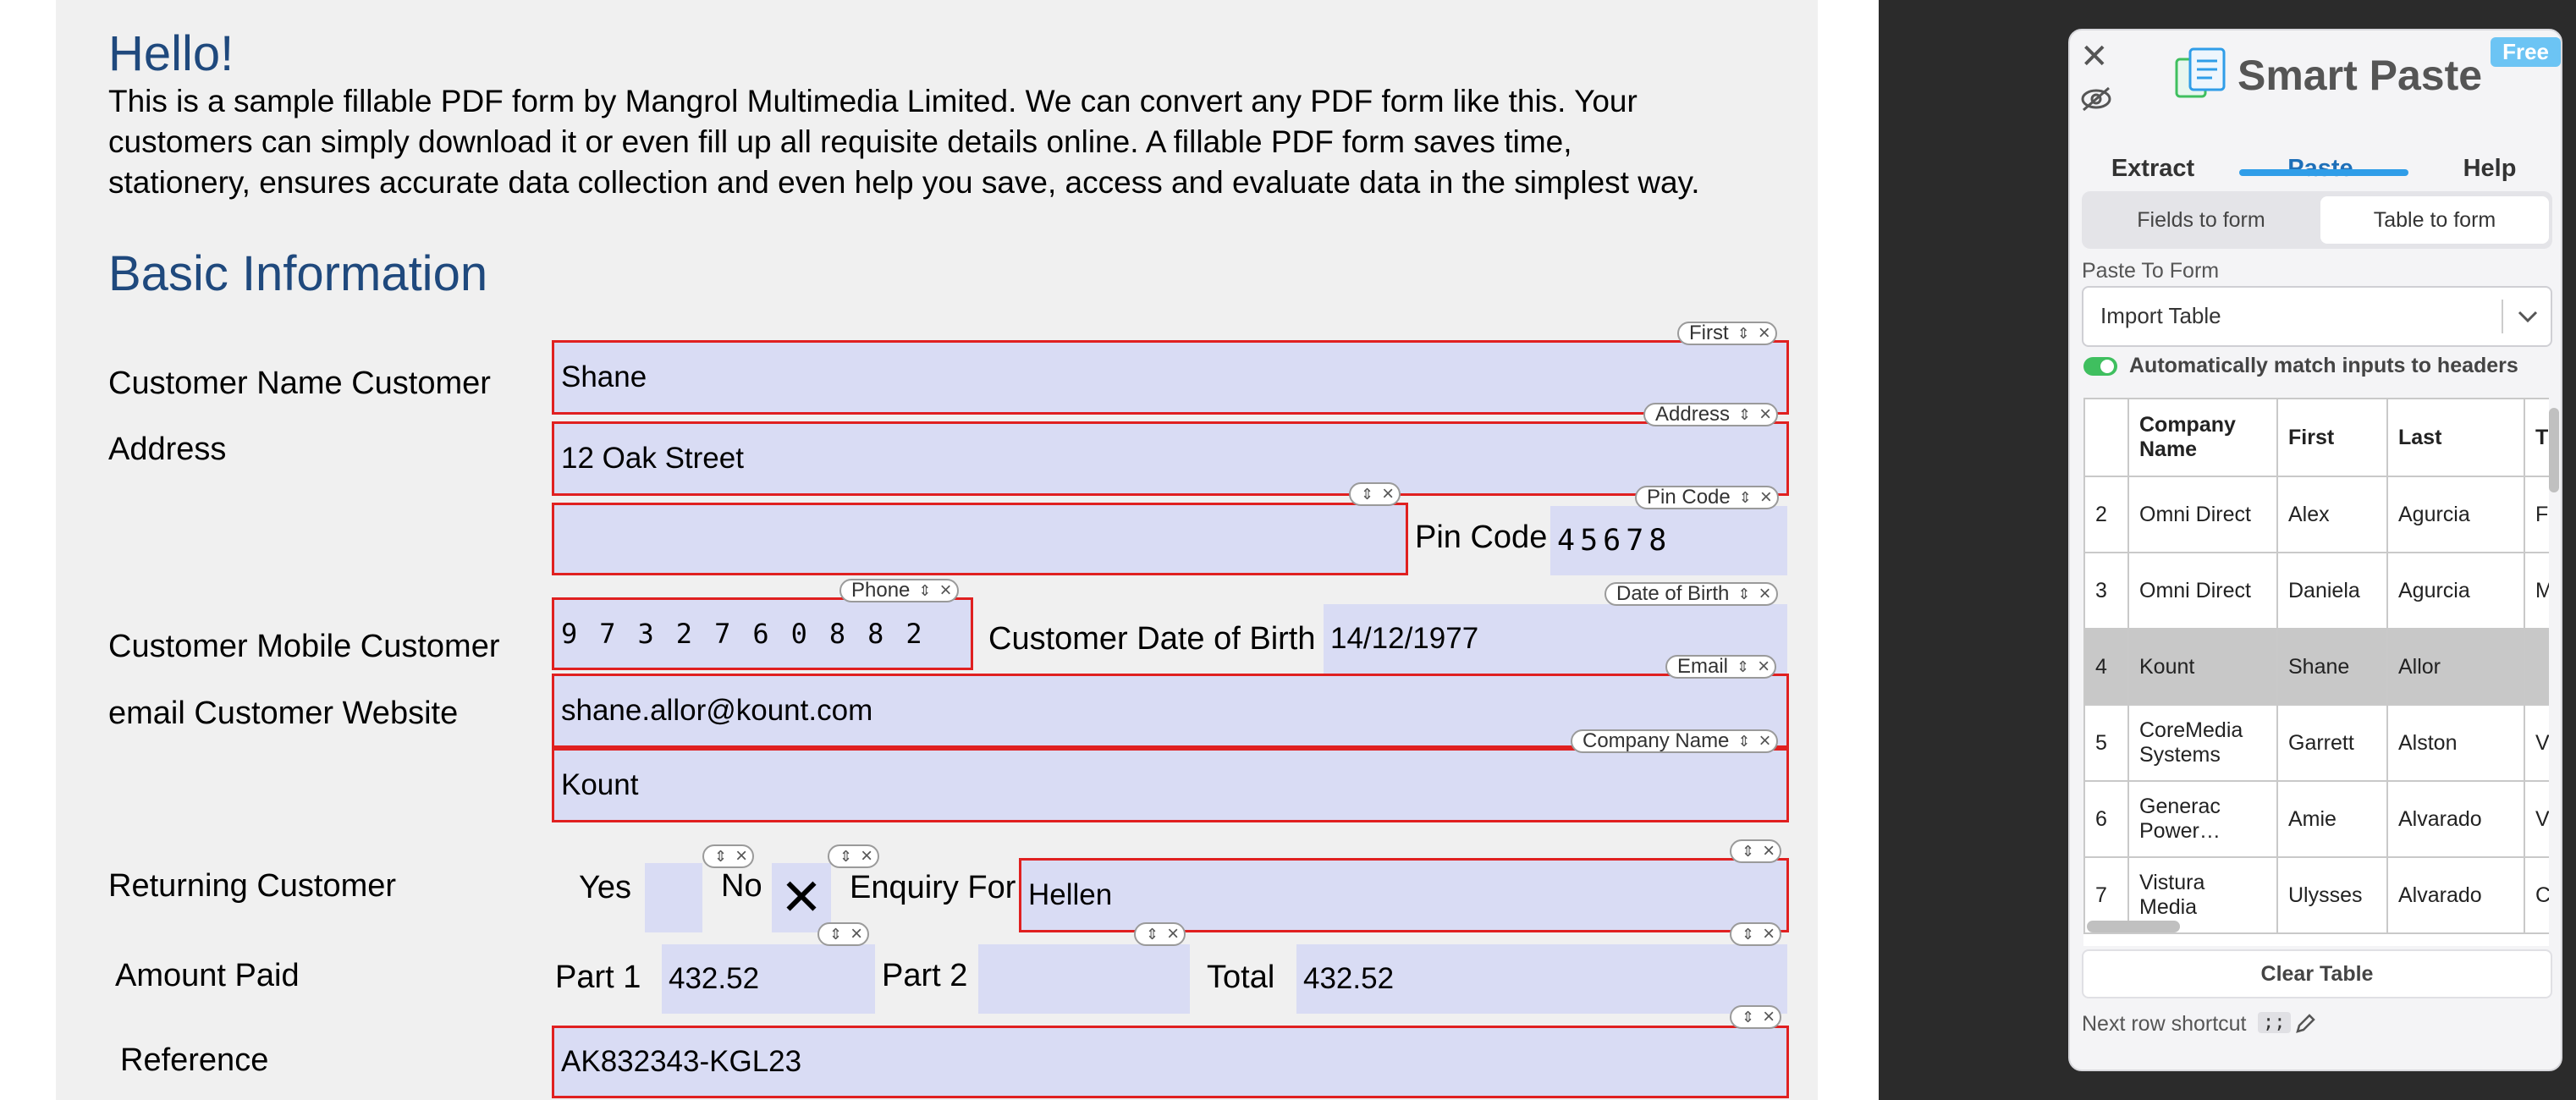  I want to click on table-row-selected: 4 Kount Shane Allor, so click(2316, 667).